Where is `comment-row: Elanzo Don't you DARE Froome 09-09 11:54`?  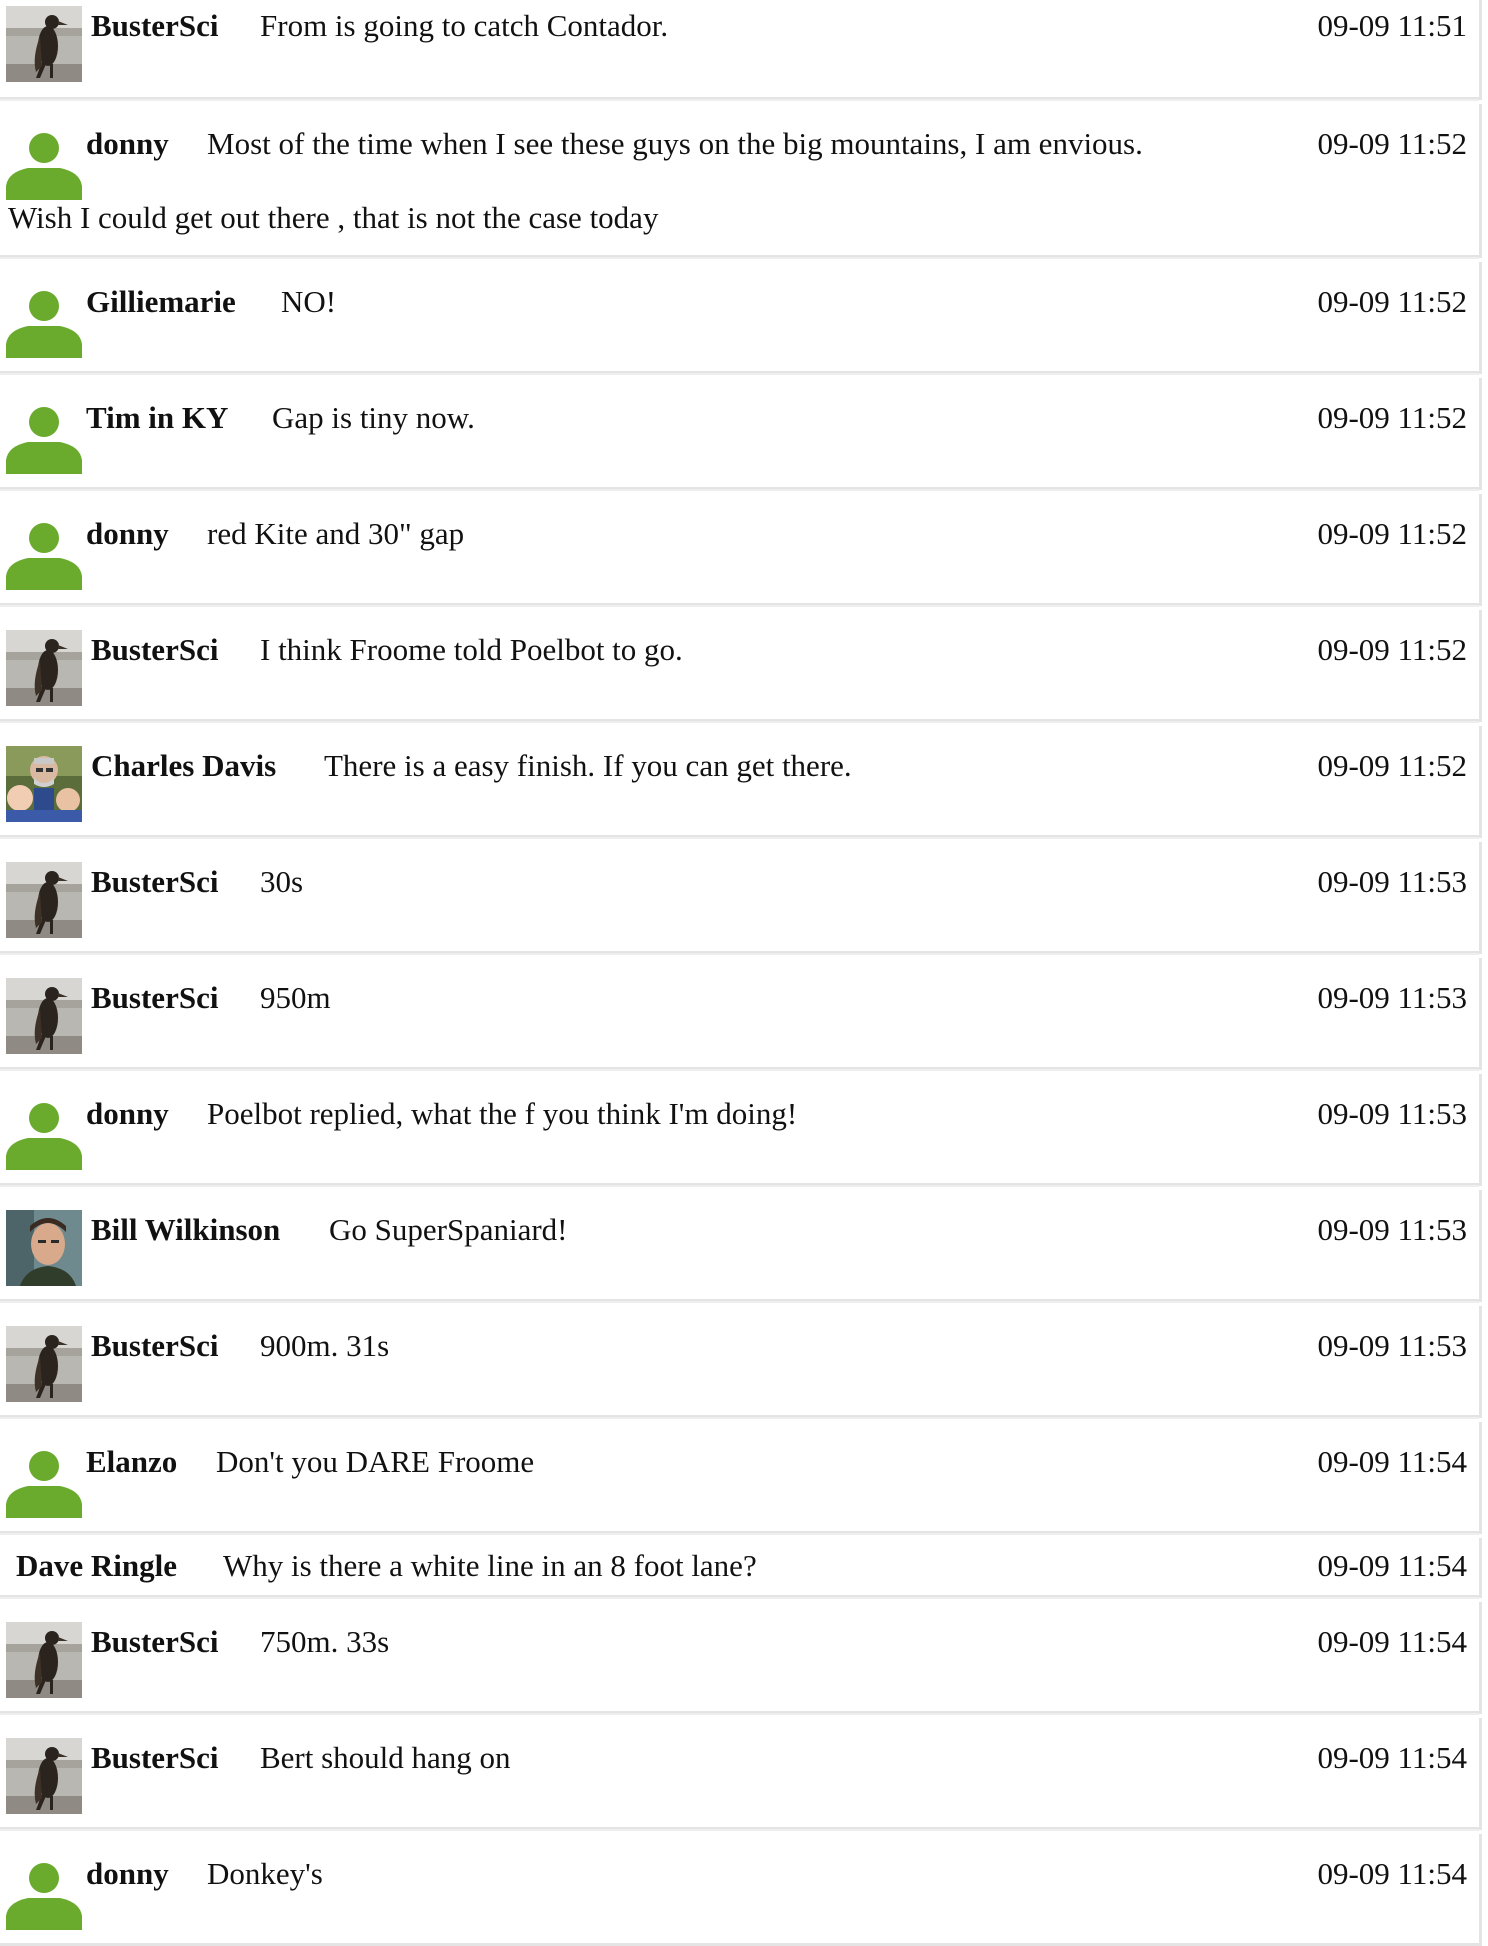
comment-row: Elanzo Don't you DARE Froome 09-09 11:54 is located at coordinates (741, 1475).